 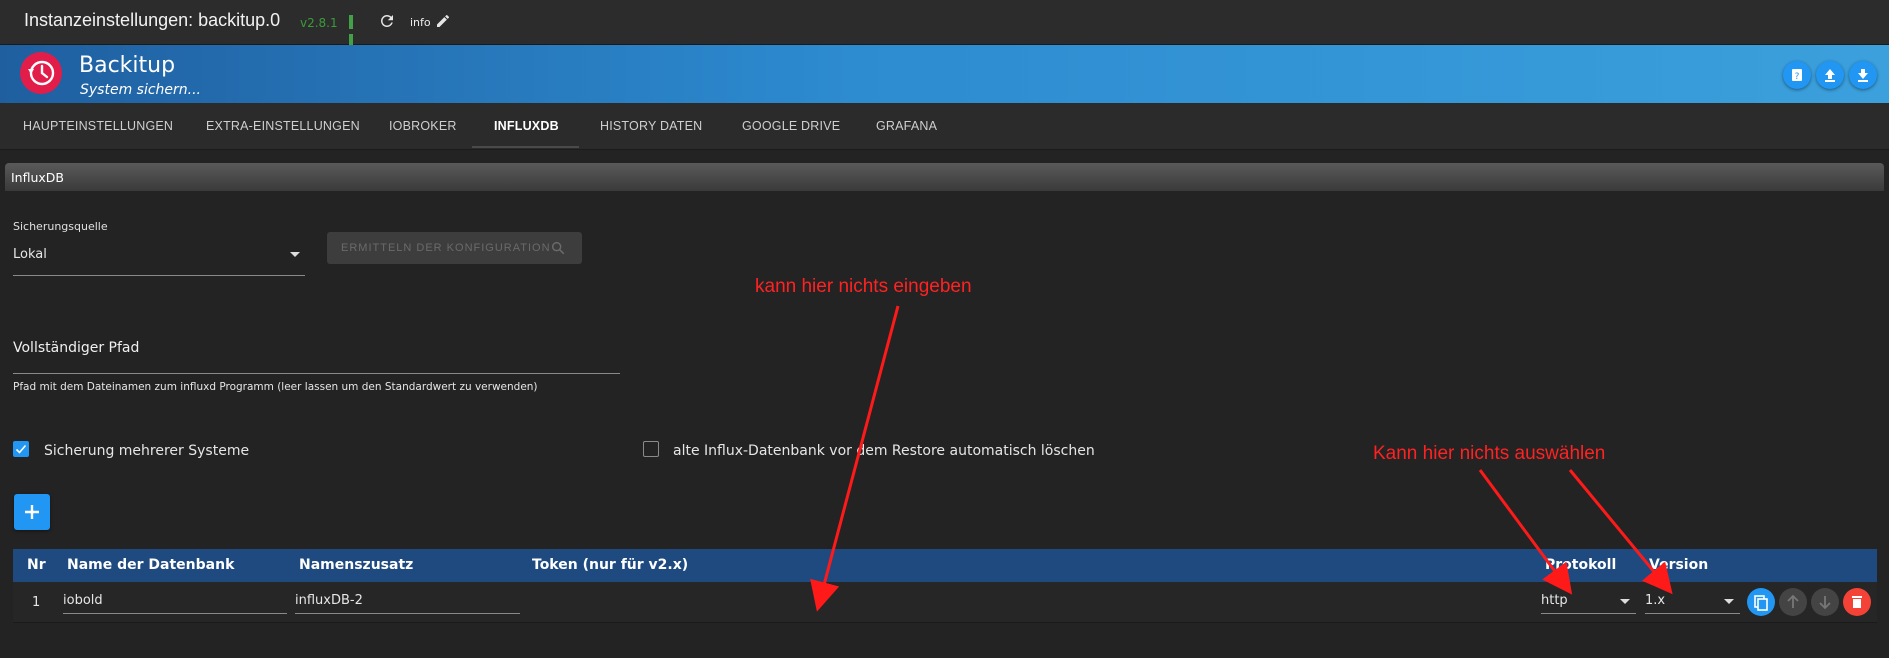 I want to click on arrow-to-token, so click(x=855, y=458).